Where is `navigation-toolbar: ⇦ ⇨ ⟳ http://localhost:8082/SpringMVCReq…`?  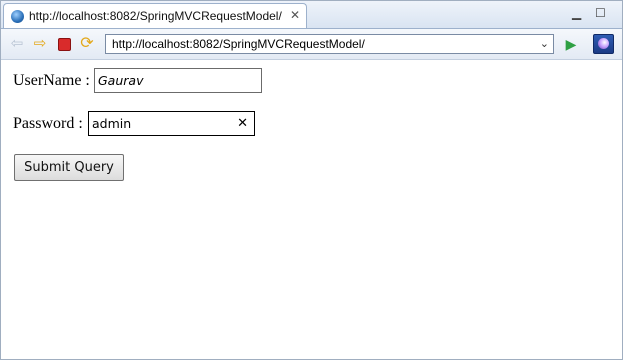
navigation-toolbar: ⇦ ⇨ ⟳ http://localhost:8082/SpringMVCReq… is located at coordinates (311, 44).